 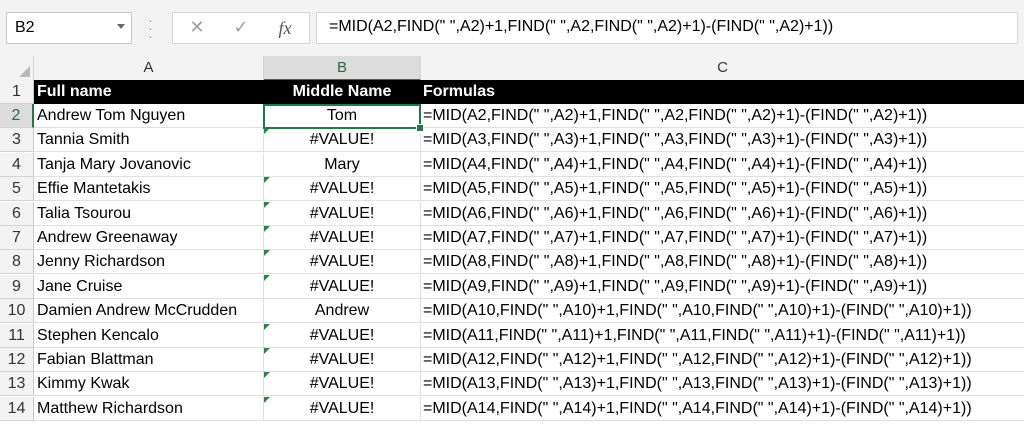 What do you see at coordinates (149, 189) in the screenshot?
I see `cell-full-name: Effie Mantetakis` at bounding box center [149, 189].